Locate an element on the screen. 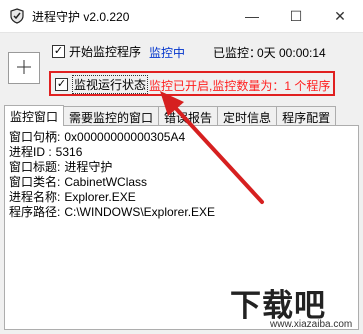  info-row-process: 进程名称: Explorer.EXE is located at coordinates (112, 197).